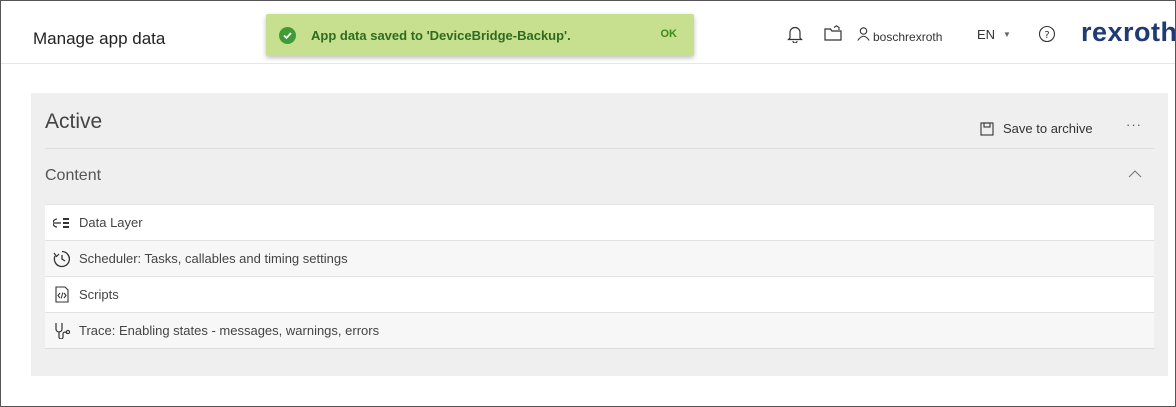 This screenshot has height=407, width=1176. I want to click on username-label: boschrexroth, so click(907, 37).